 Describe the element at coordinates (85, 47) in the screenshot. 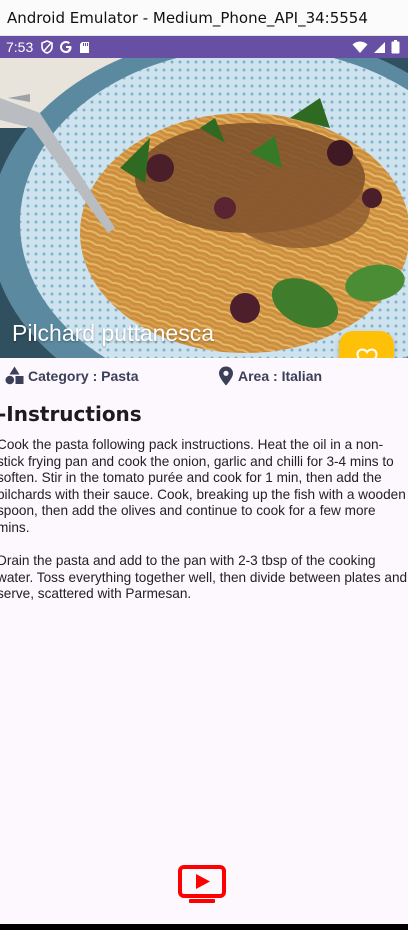

I see `sd-card-icon` at that location.